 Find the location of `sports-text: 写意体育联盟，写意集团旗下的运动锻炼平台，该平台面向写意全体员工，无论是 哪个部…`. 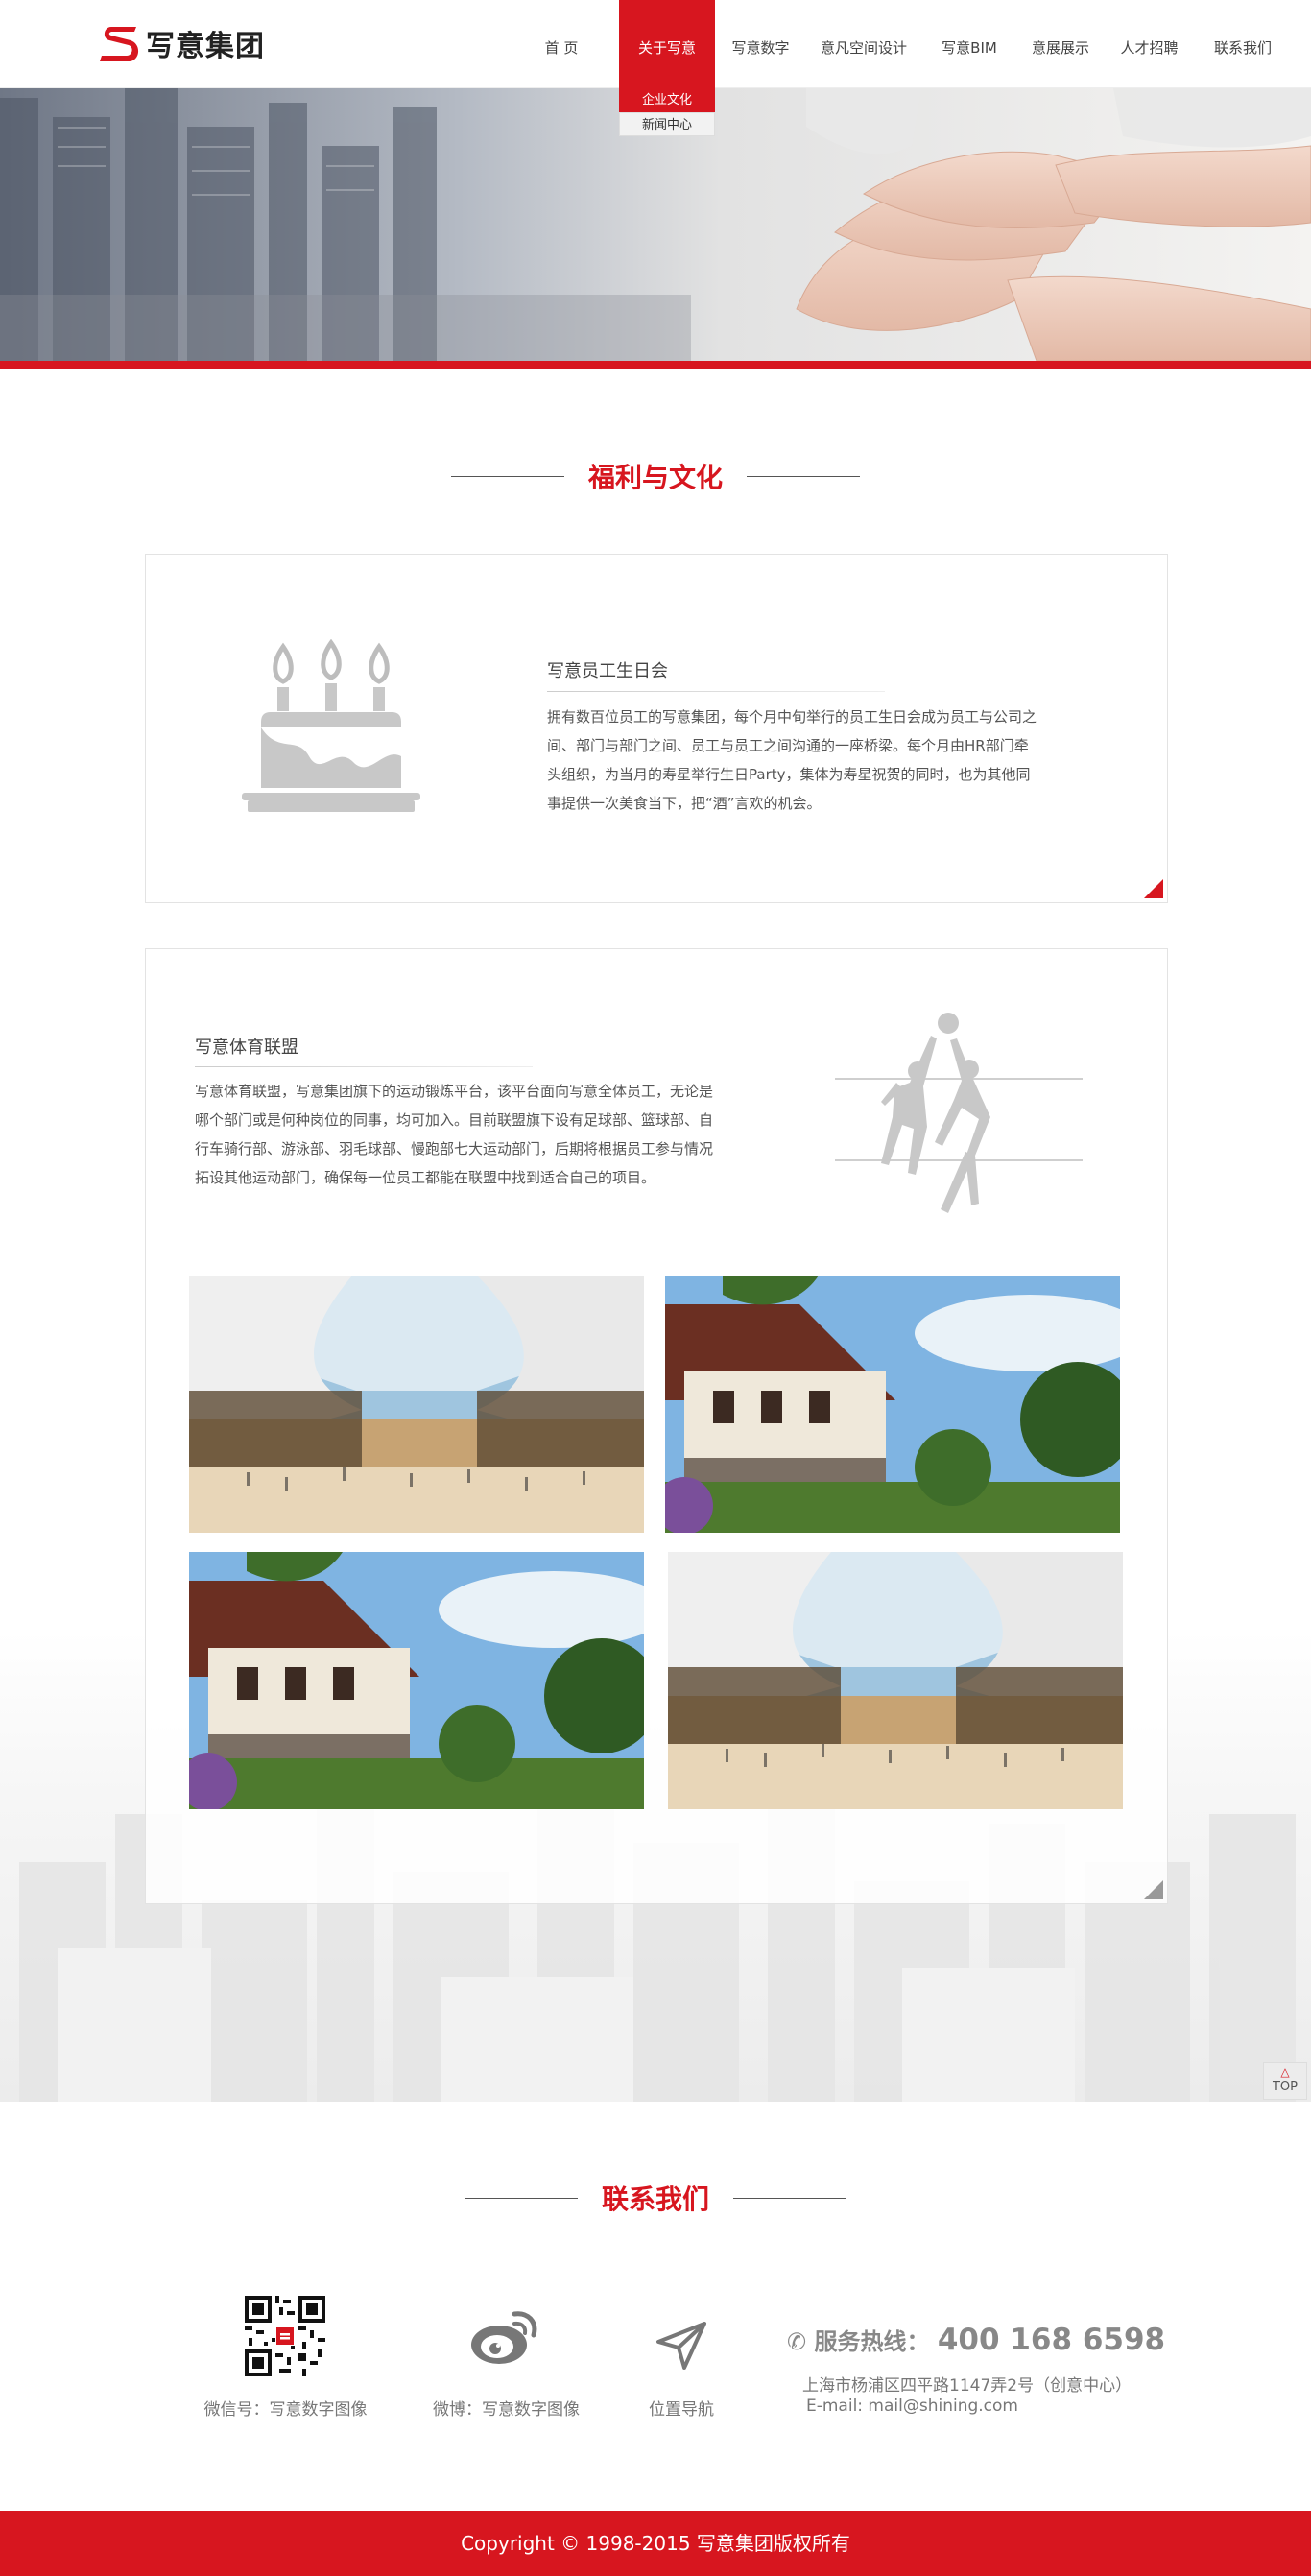

sports-text: 写意体育联盟，写意集团旗下的运动锻炼平台，该平台面向写意全体员工，无论是 哪个部… is located at coordinates (502, 1134).